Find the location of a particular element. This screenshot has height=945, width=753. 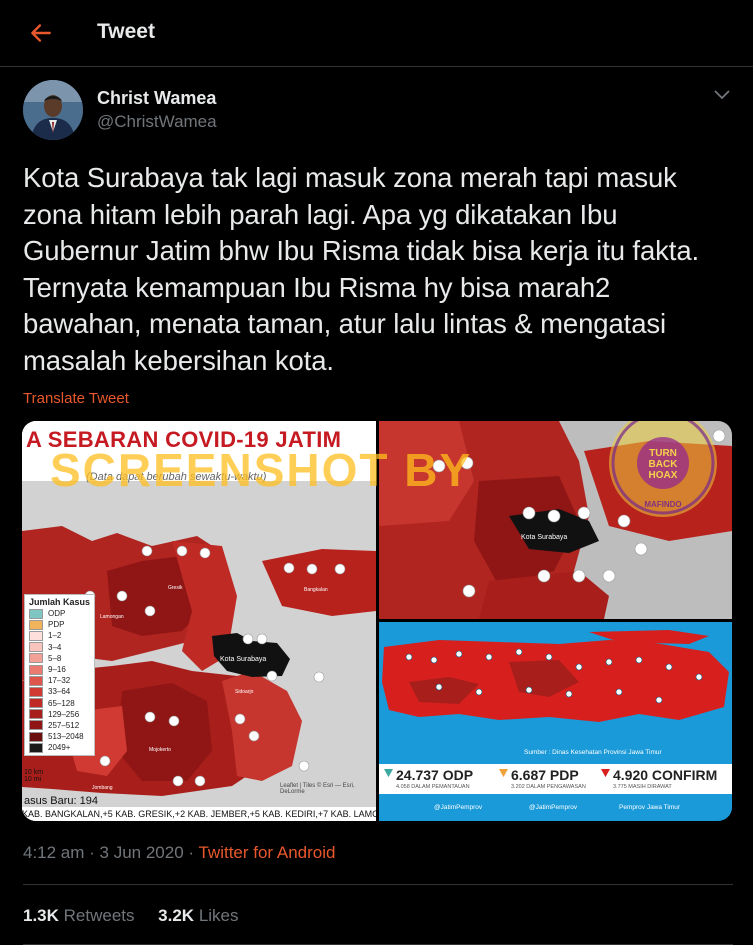

legend-label: 65–128 is located at coordinates (61, 703).